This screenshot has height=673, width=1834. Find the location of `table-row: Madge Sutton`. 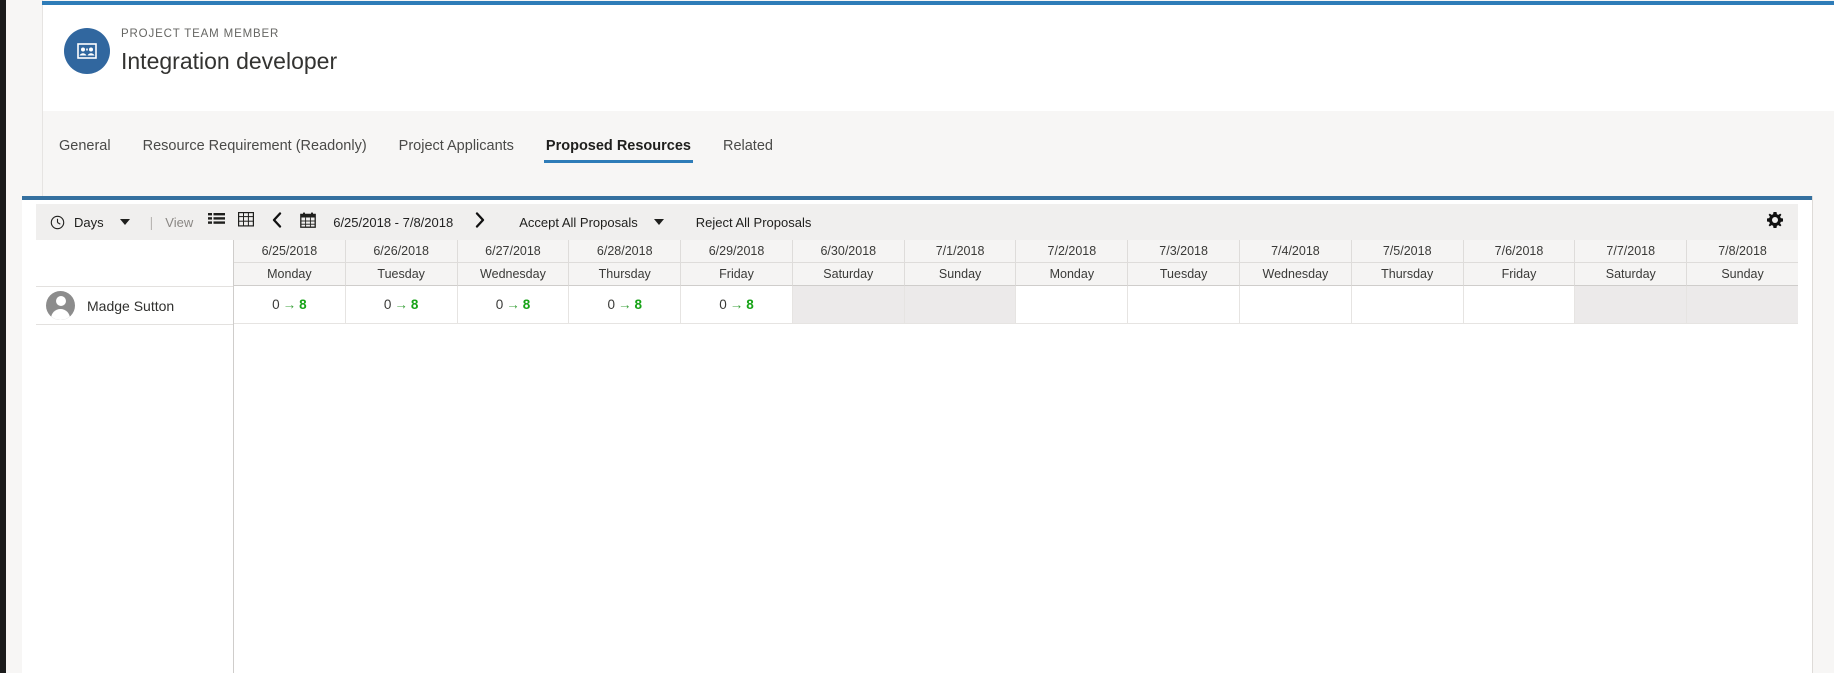

table-row: Madge Sutton is located at coordinates (134, 306).